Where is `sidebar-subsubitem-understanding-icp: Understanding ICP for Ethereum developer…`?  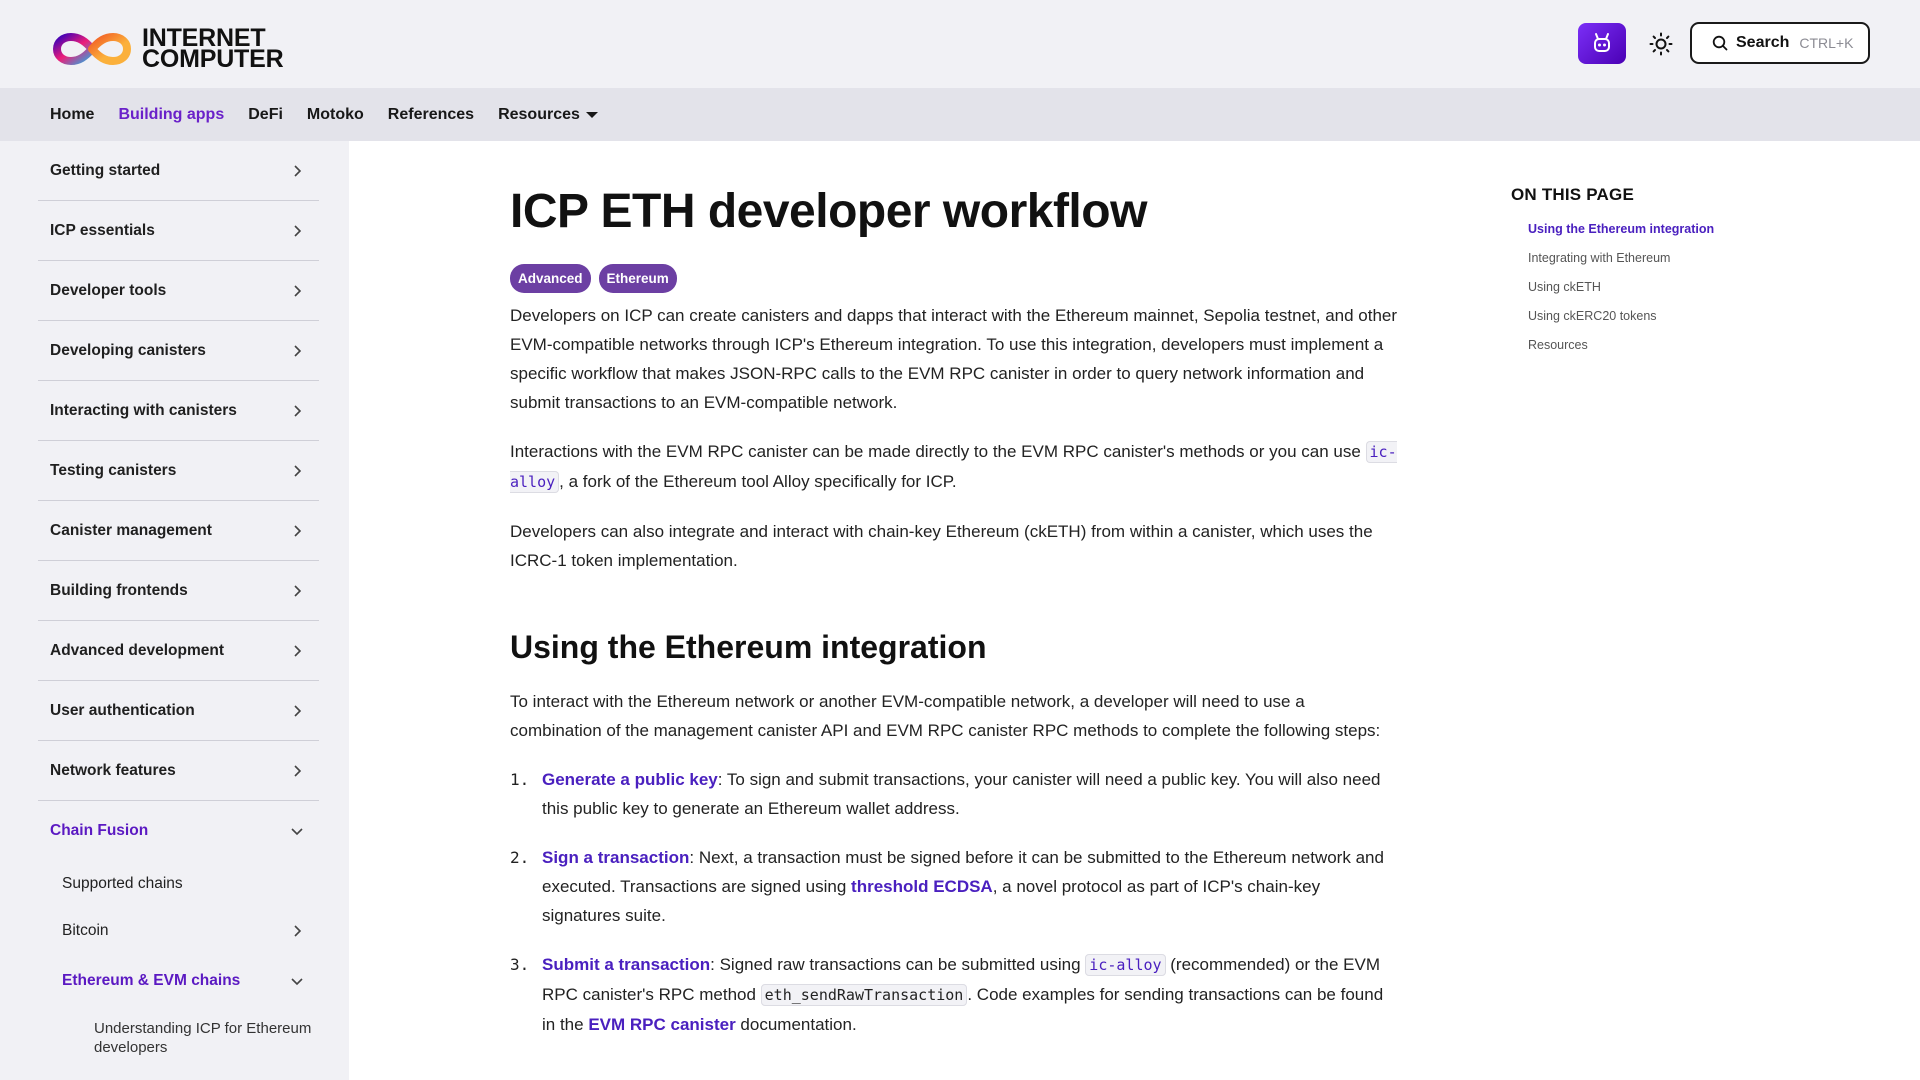 sidebar-subsubitem-understanding-icp: Understanding ICP for Ethereum developer… is located at coordinates (183, 1032).